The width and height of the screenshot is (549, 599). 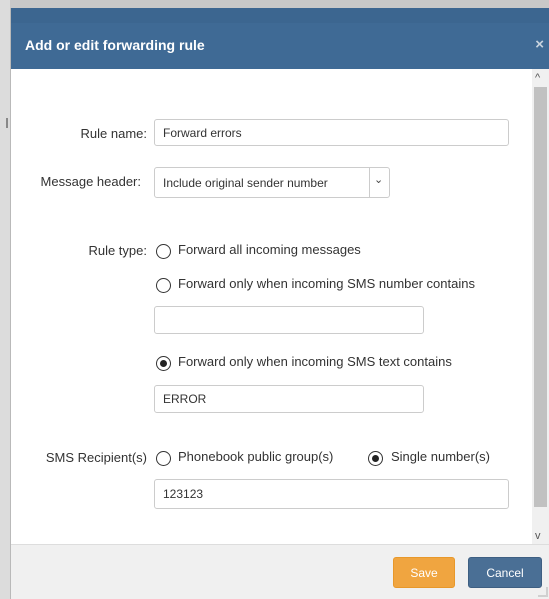 I want to click on background-page, so click(x=274, y=4).